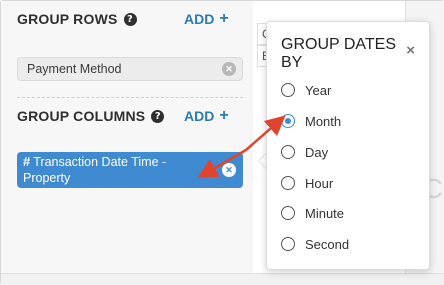 The image size is (444, 285). Describe the element at coordinates (27, 161) in the screenshot. I see `number-type-icon: #` at that location.